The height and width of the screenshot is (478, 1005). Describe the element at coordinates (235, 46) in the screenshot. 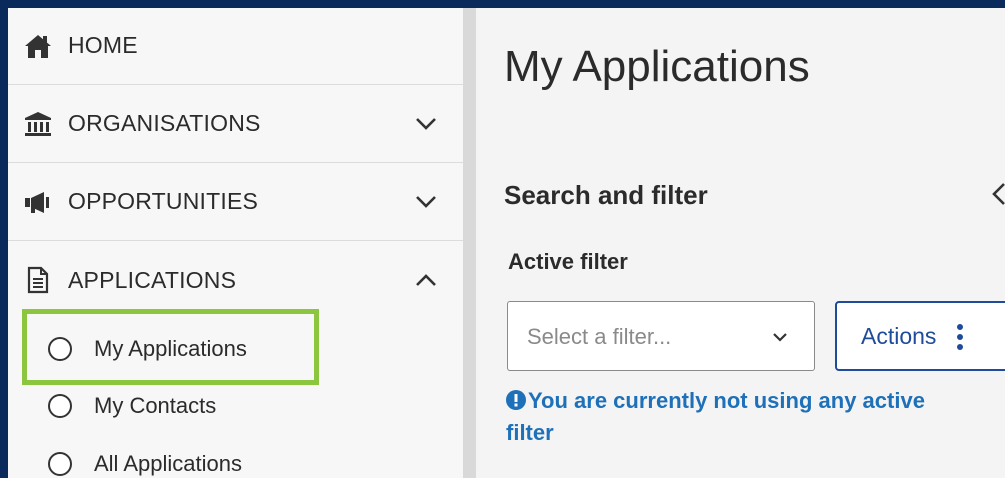

I see `sidebar-item-home: HOME` at that location.